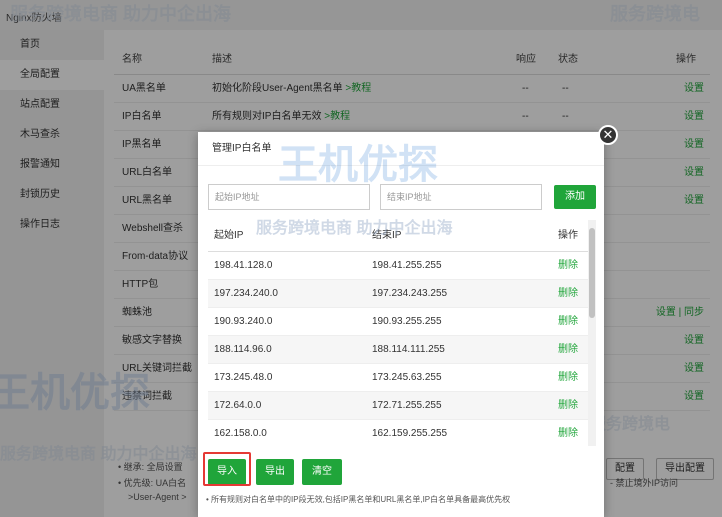  Describe the element at coordinates (246, 293) in the screenshot. I see `start-ip: 197.234.240.0` at that location.